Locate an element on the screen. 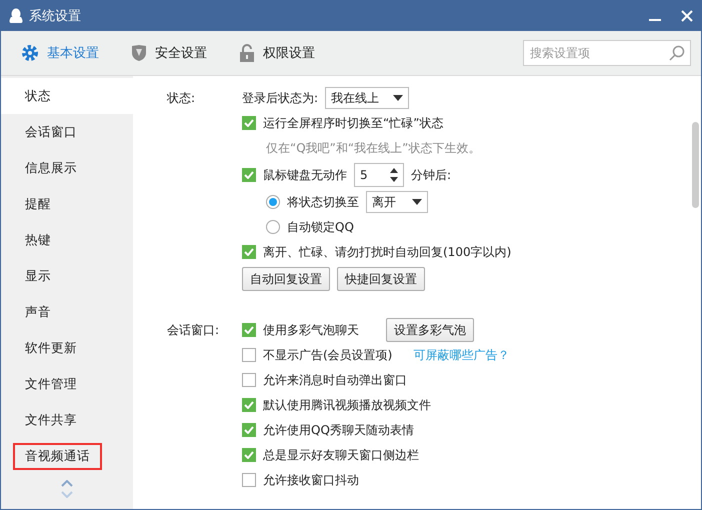 The height and width of the screenshot is (510, 702). option-label: 离开、忙碌、请勿打扰时自动回复(100字以内) is located at coordinates (387, 252).